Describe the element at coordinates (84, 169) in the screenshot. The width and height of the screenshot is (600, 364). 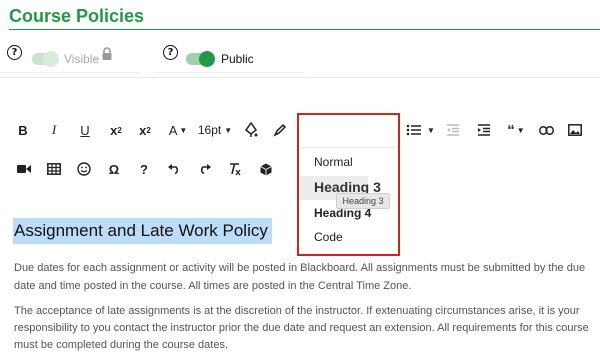
I see `emoji-icon` at that location.